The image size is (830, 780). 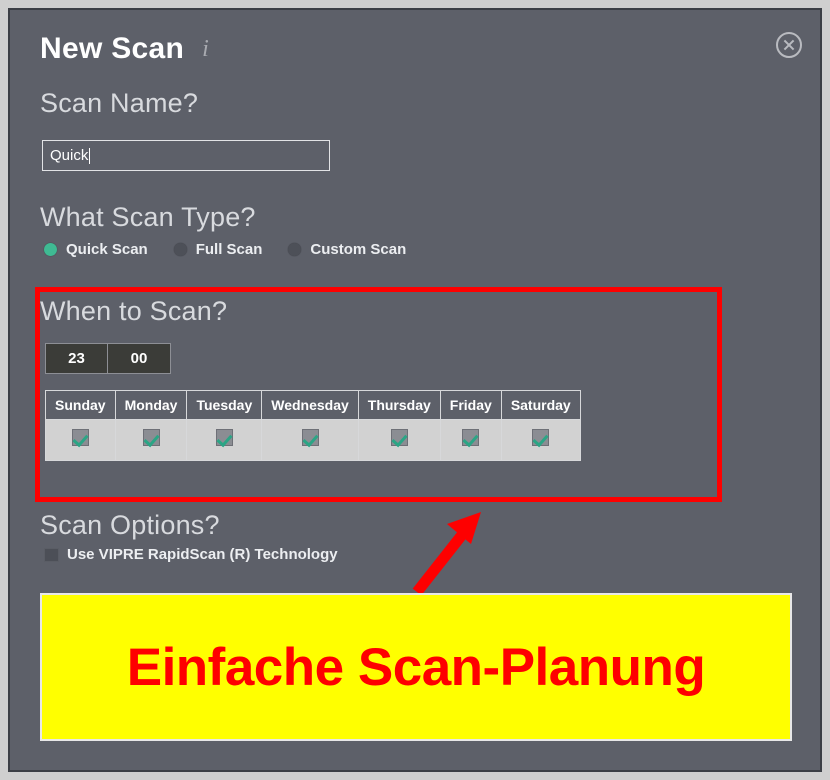 What do you see at coordinates (789, 45) in the screenshot?
I see `close-icon` at bounding box center [789, 45].